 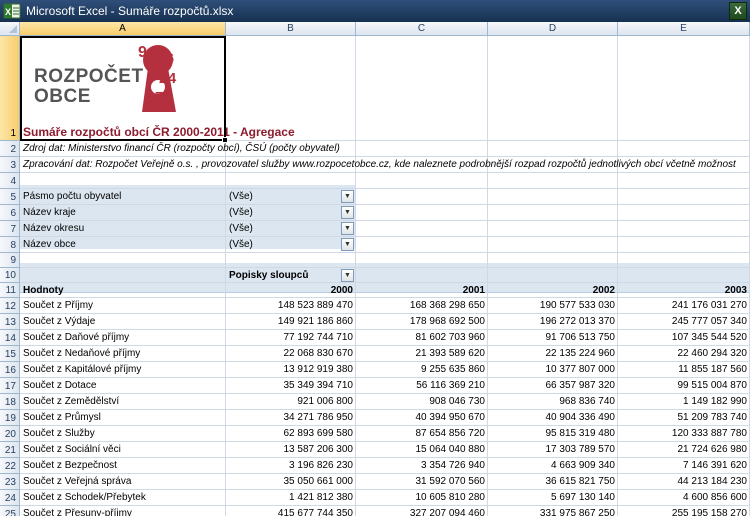 I want to click on row-header-18: 18, so click(x=10, y=402).